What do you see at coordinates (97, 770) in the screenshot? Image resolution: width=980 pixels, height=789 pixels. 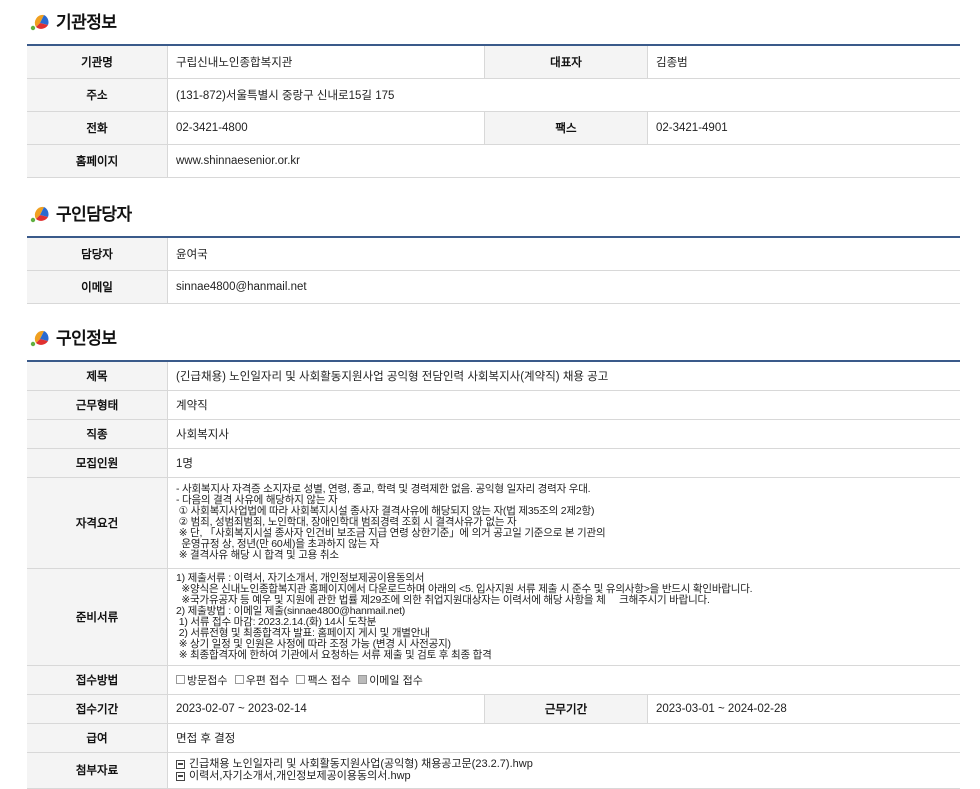 I see `attachments-label: 첨부자료` at bounding box center [97, 770].